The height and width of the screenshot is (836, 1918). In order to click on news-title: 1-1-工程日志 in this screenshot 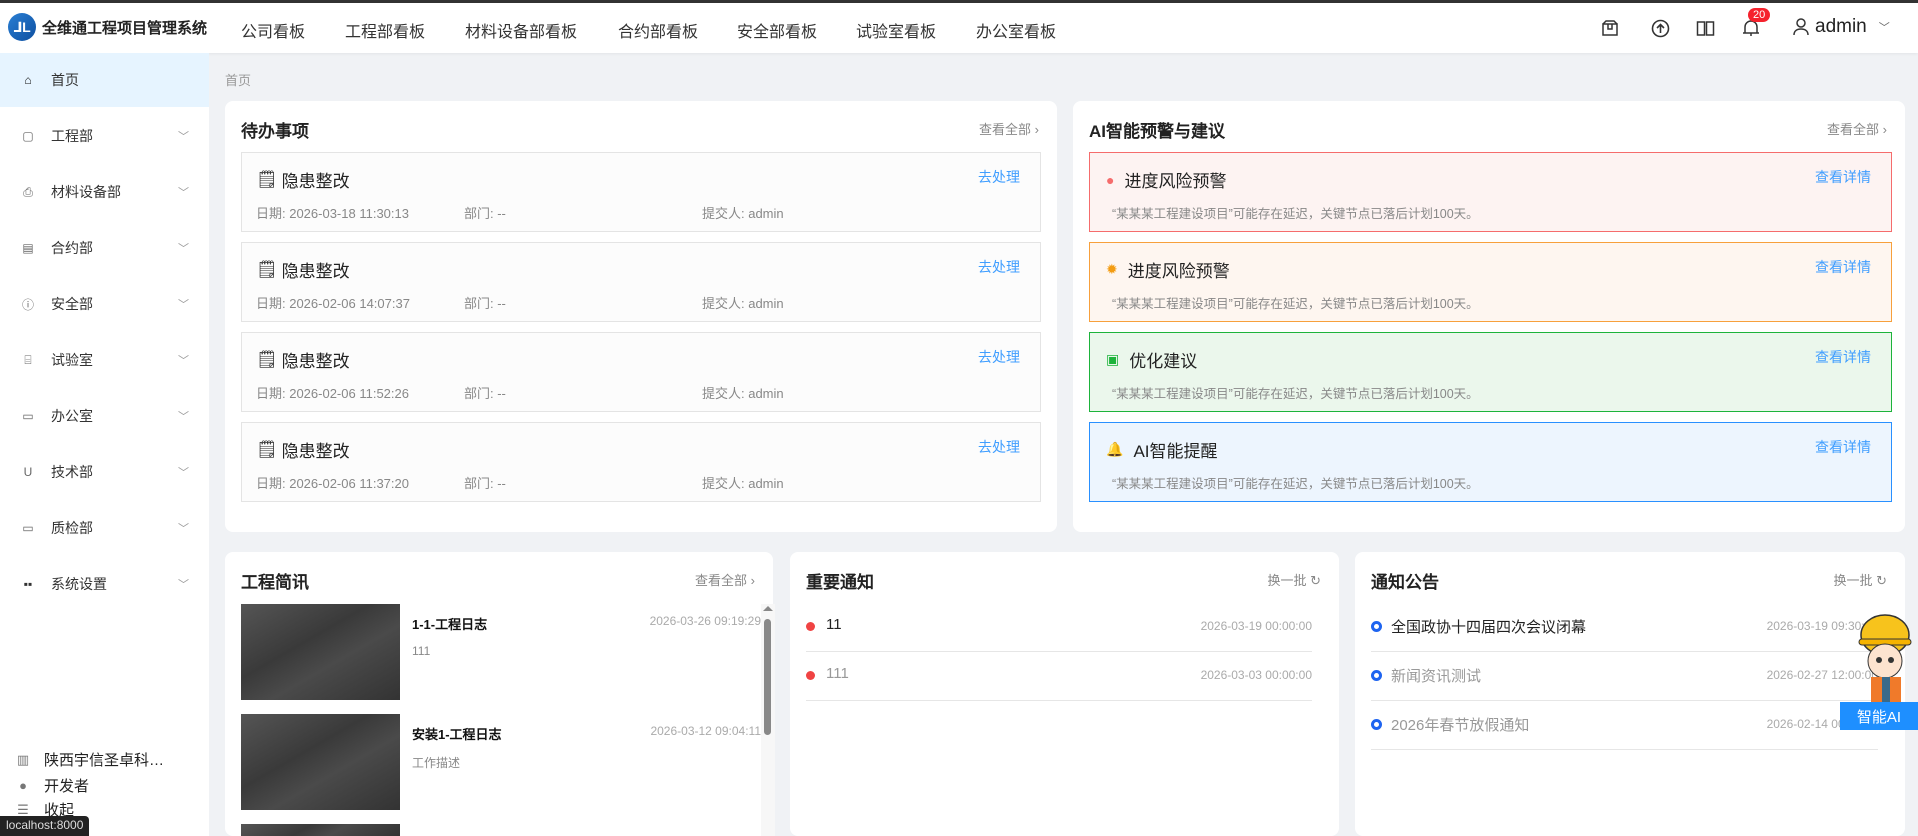, I will do `click(450, 624)`.